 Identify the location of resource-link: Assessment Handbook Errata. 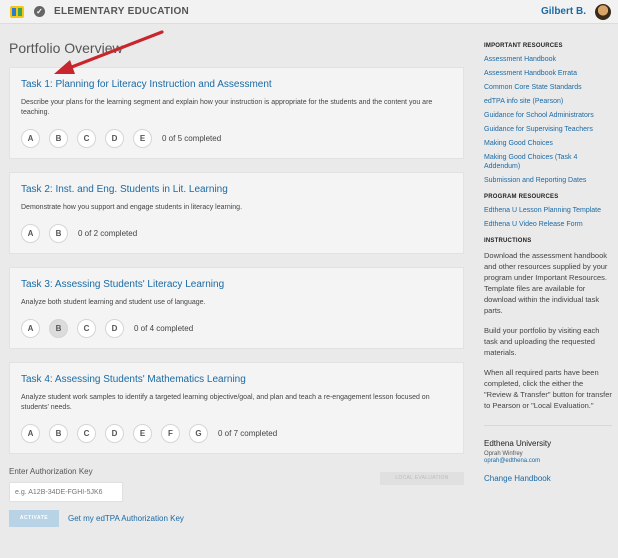
(548, 73).